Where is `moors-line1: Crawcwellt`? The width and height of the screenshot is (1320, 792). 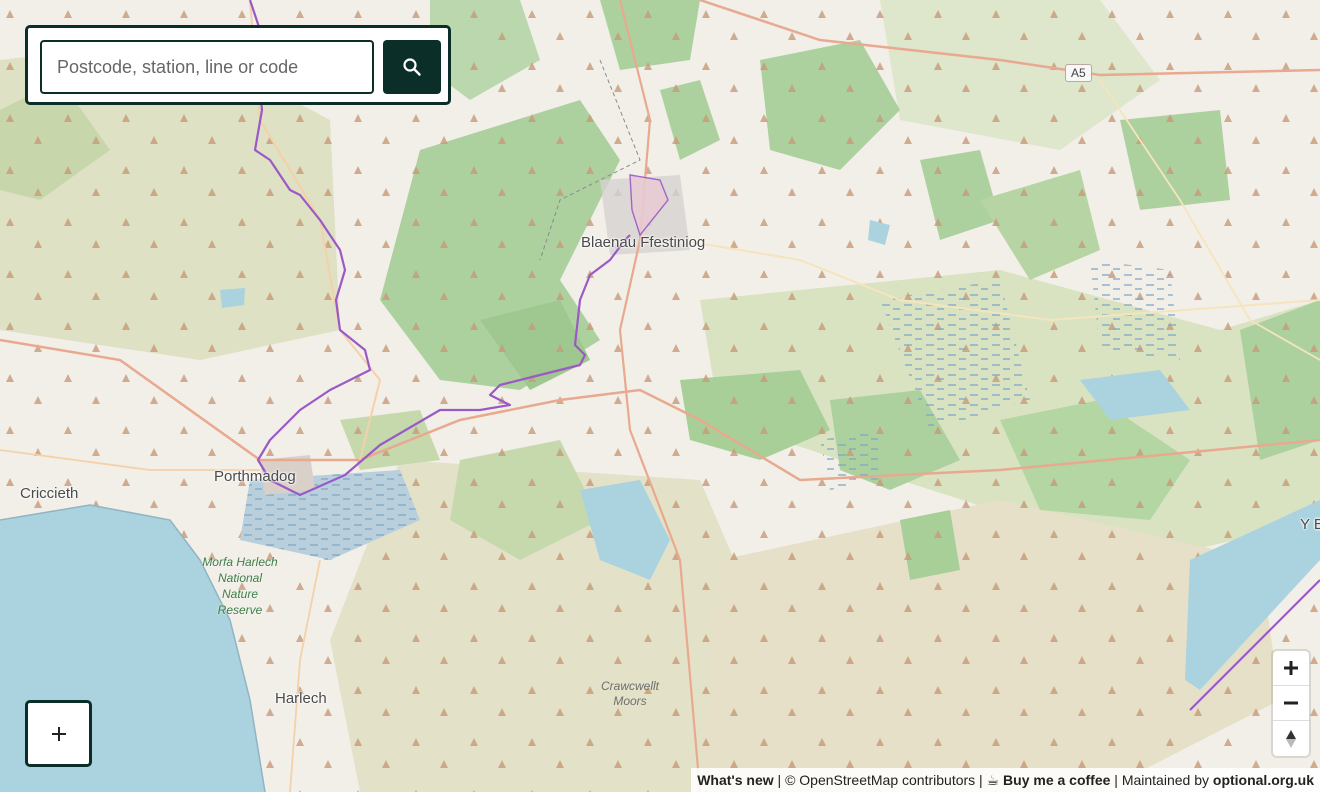
moors-line1: Crawcwellt is located at coordinates (629, 686).